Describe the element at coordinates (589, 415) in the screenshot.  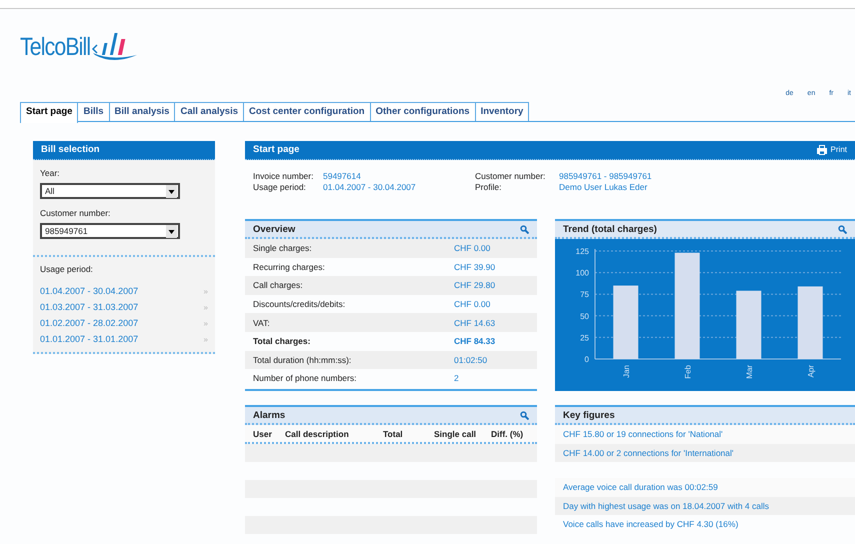
I see `box-title: Key figures` at that location.